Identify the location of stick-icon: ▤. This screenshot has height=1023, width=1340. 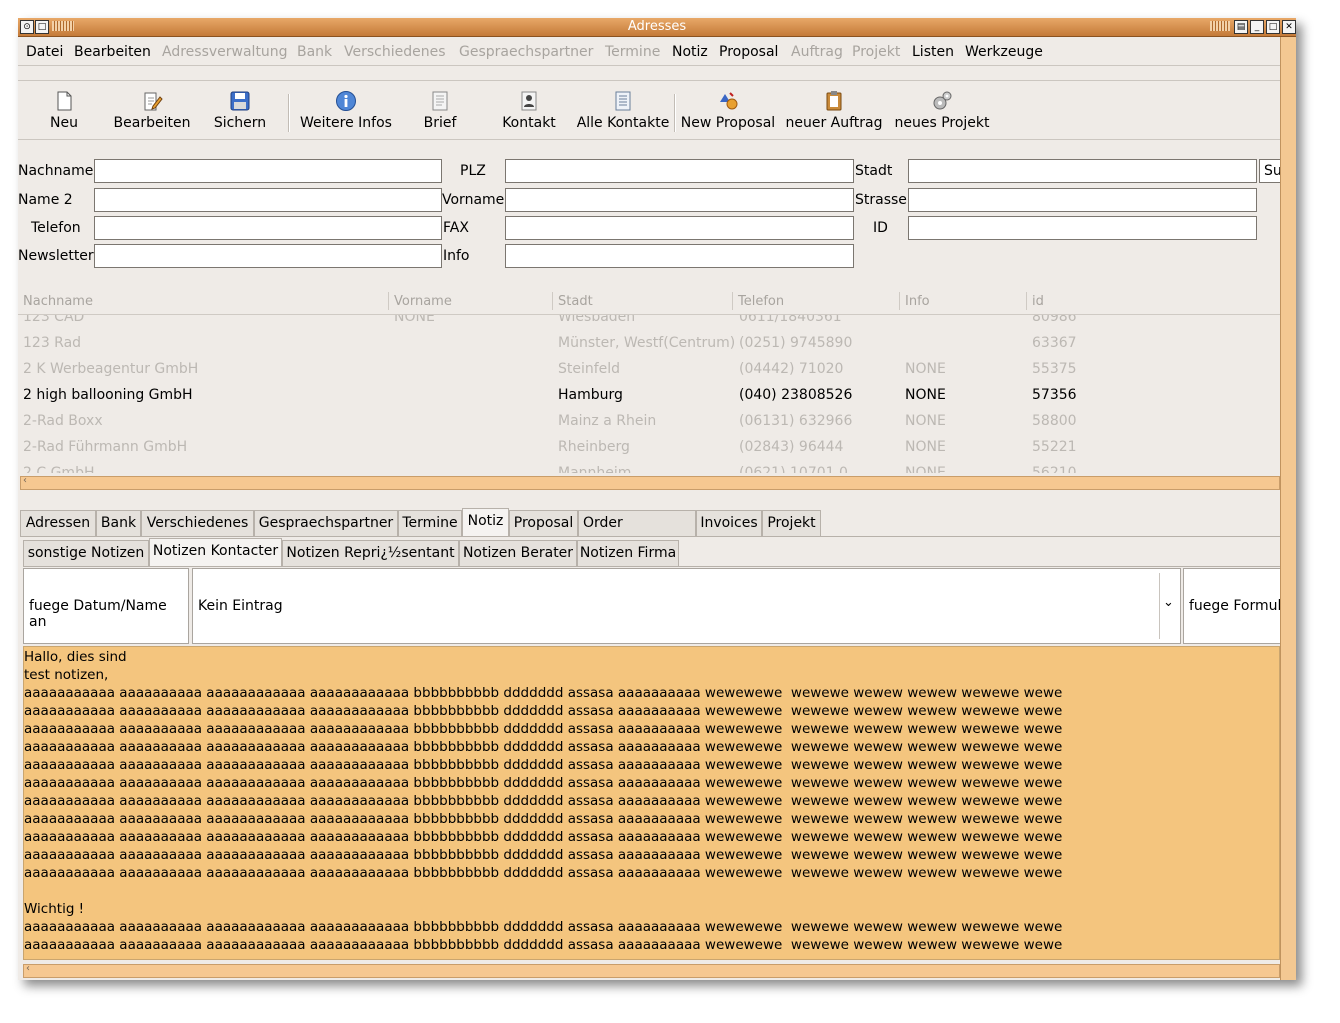
(1241, 27).